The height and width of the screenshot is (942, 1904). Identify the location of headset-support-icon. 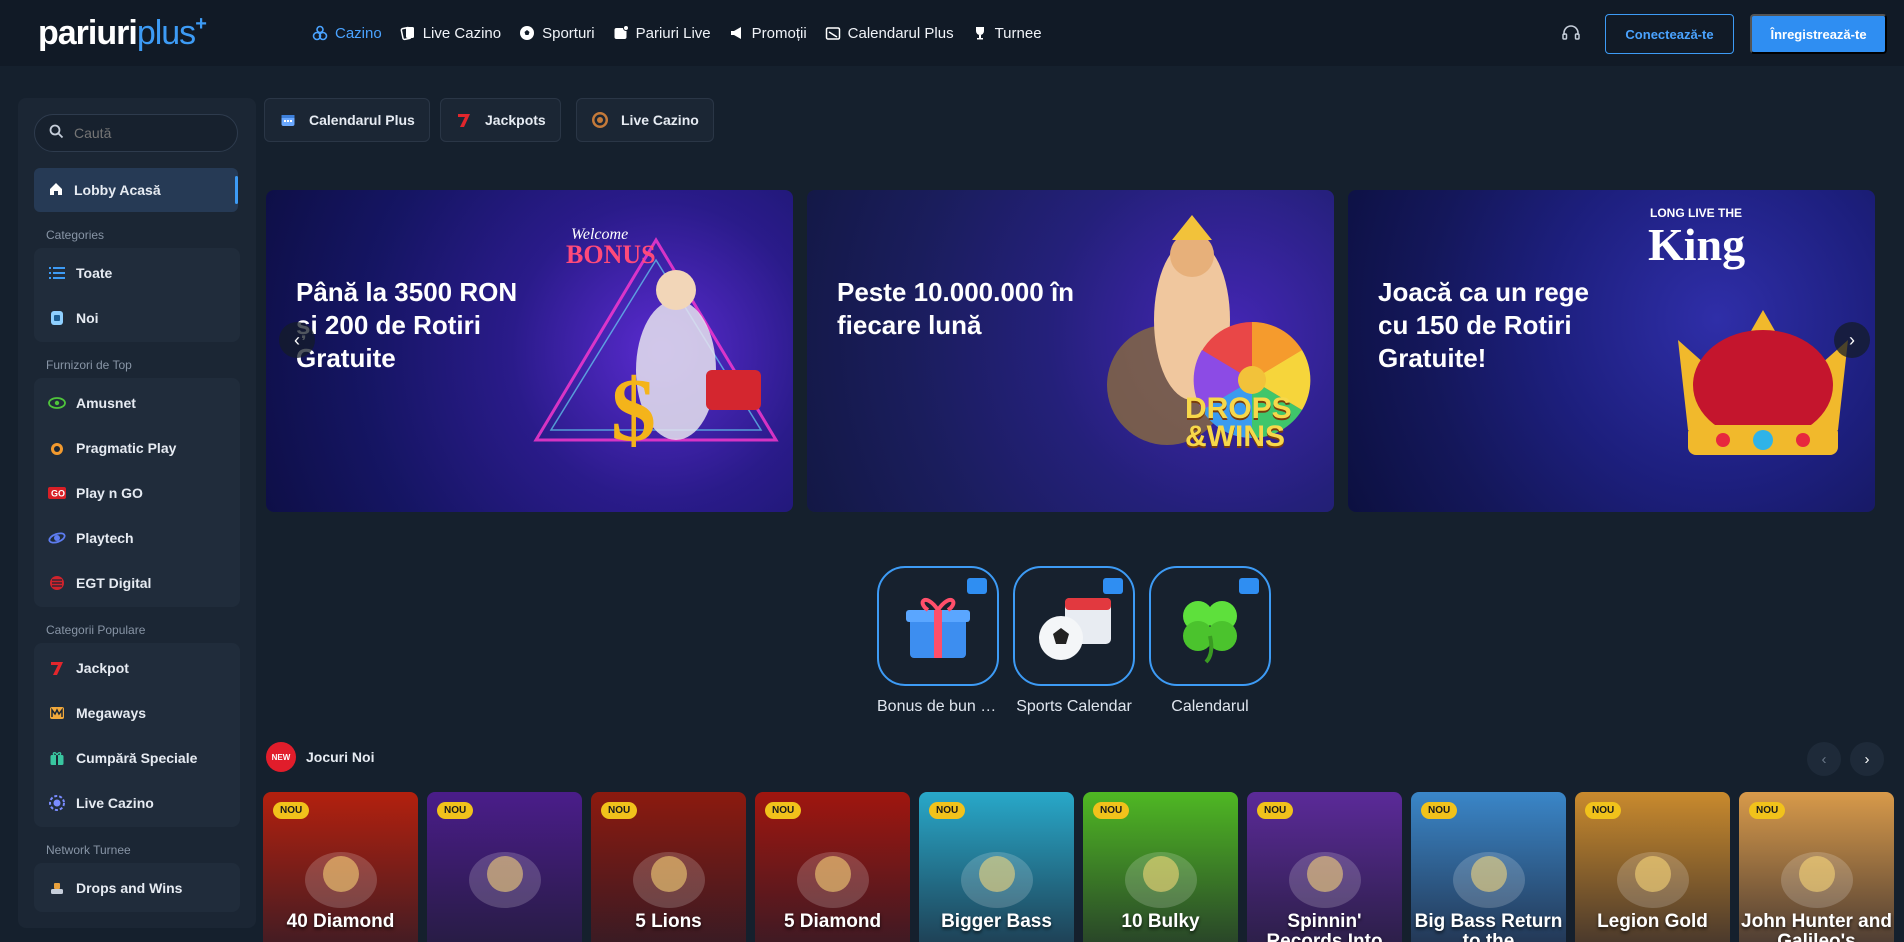
(1571, 33).